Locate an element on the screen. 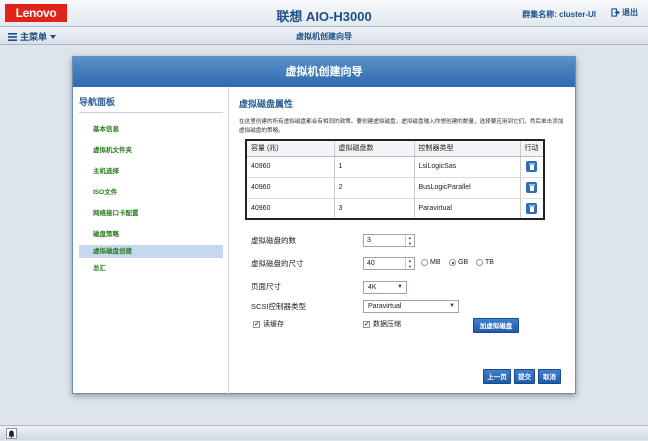 The height and width of the screenshot is (441, 648). wizard-breadcrumb: 虚拟机创建向导 is located at coordinates (324, 36).